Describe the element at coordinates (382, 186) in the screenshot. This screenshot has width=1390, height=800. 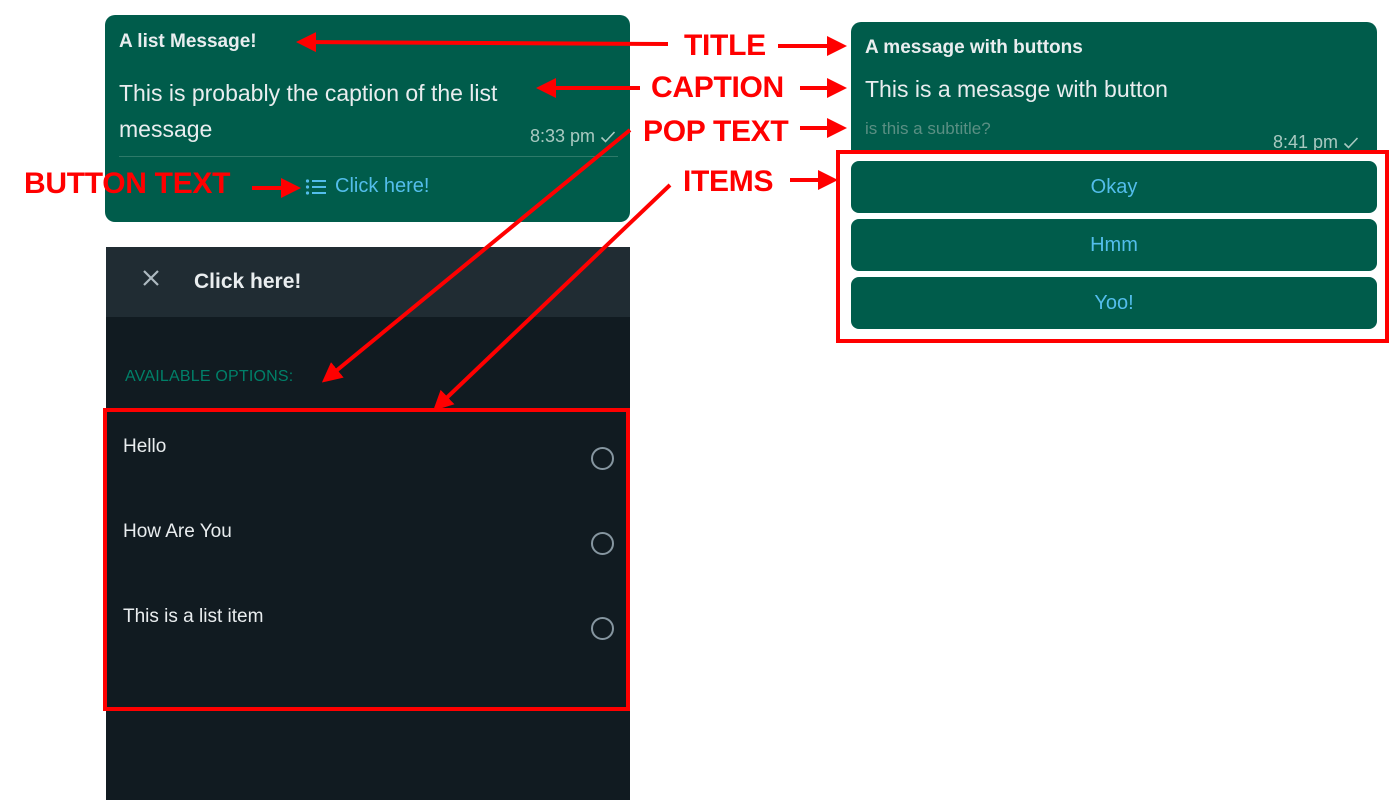
I see `list-button-text: Click here!` at that location.